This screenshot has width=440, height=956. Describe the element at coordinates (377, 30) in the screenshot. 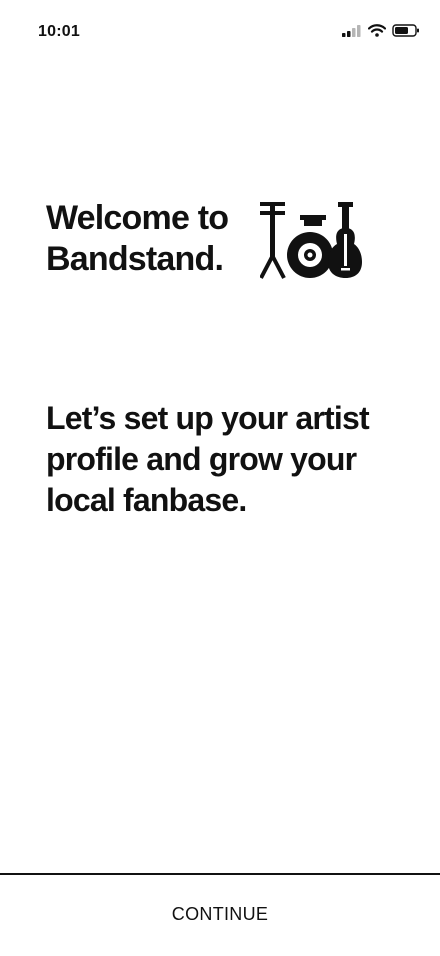

I see `wifi-icon` at that location.